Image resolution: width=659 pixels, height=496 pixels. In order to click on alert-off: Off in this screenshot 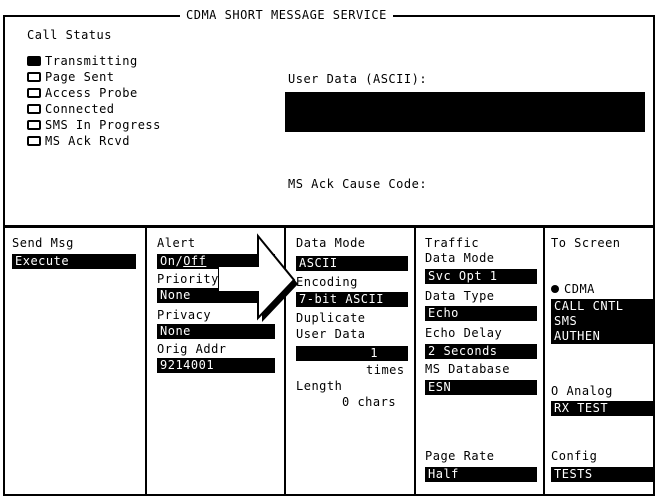, I will do `click(195, 261)`.